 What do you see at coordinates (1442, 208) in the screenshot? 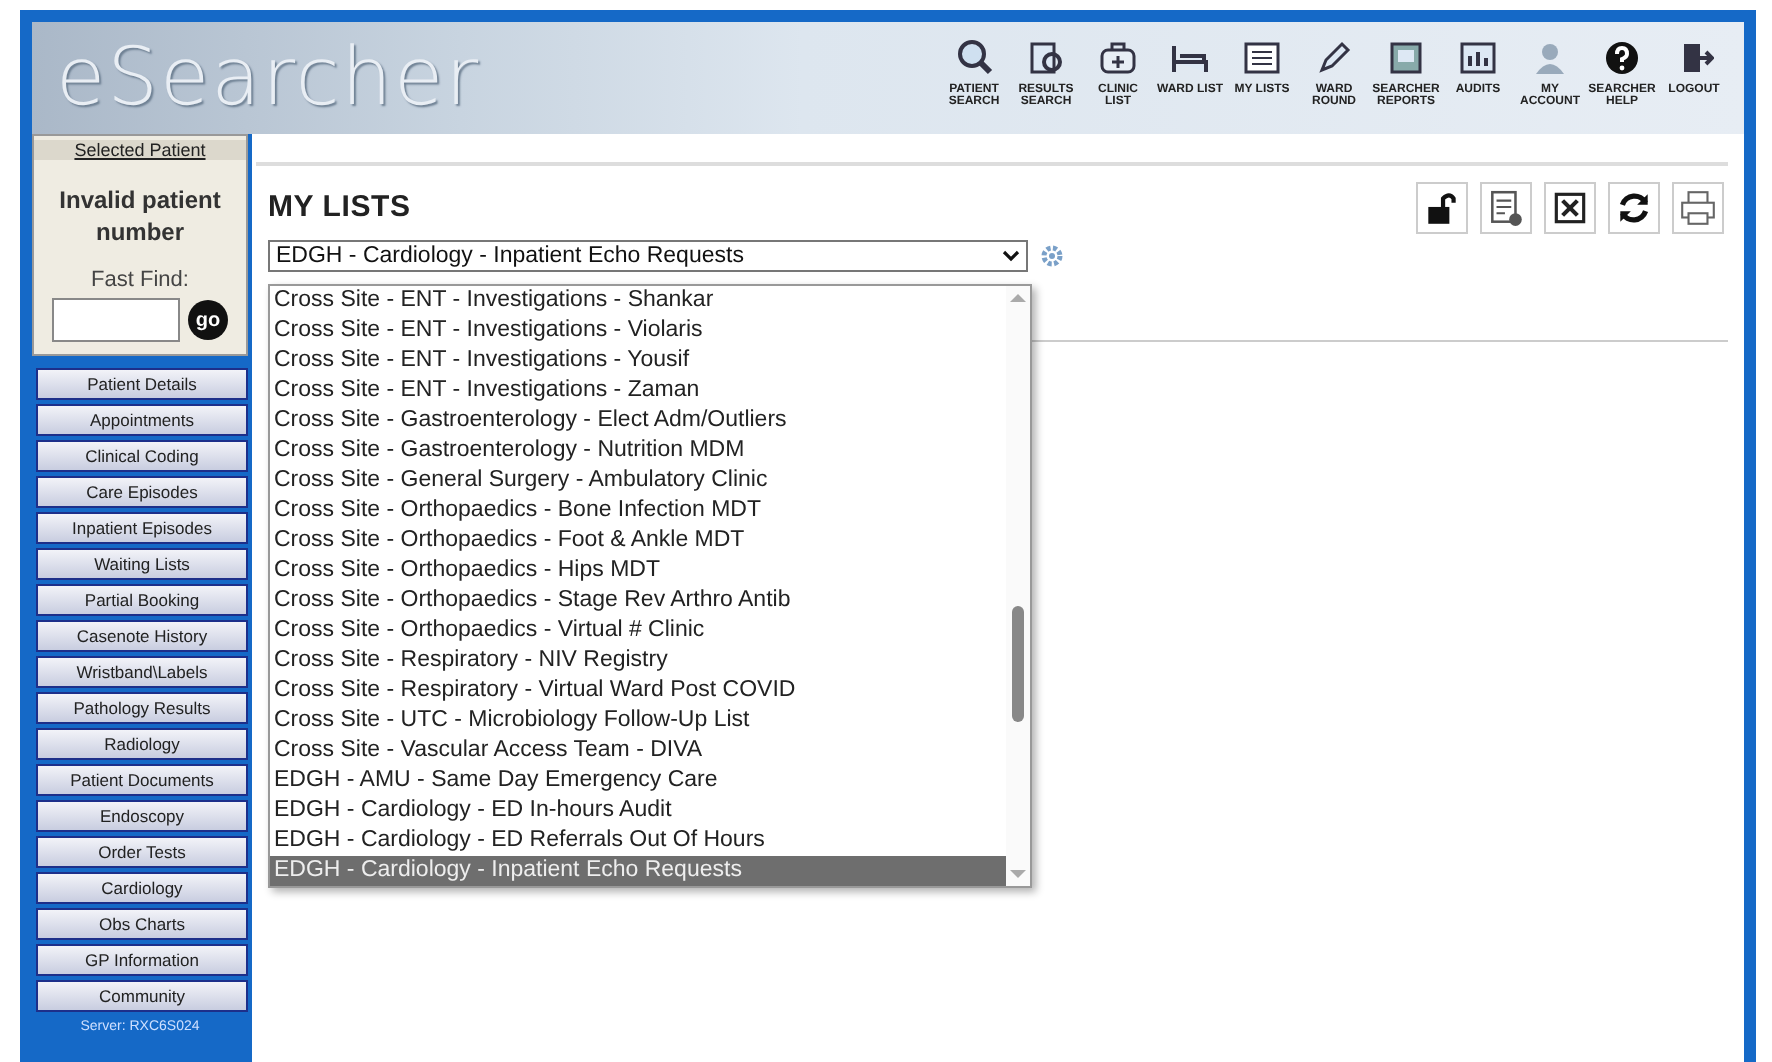
I see `unlocked-padlock-icon` at bounding box center [1442, 208].